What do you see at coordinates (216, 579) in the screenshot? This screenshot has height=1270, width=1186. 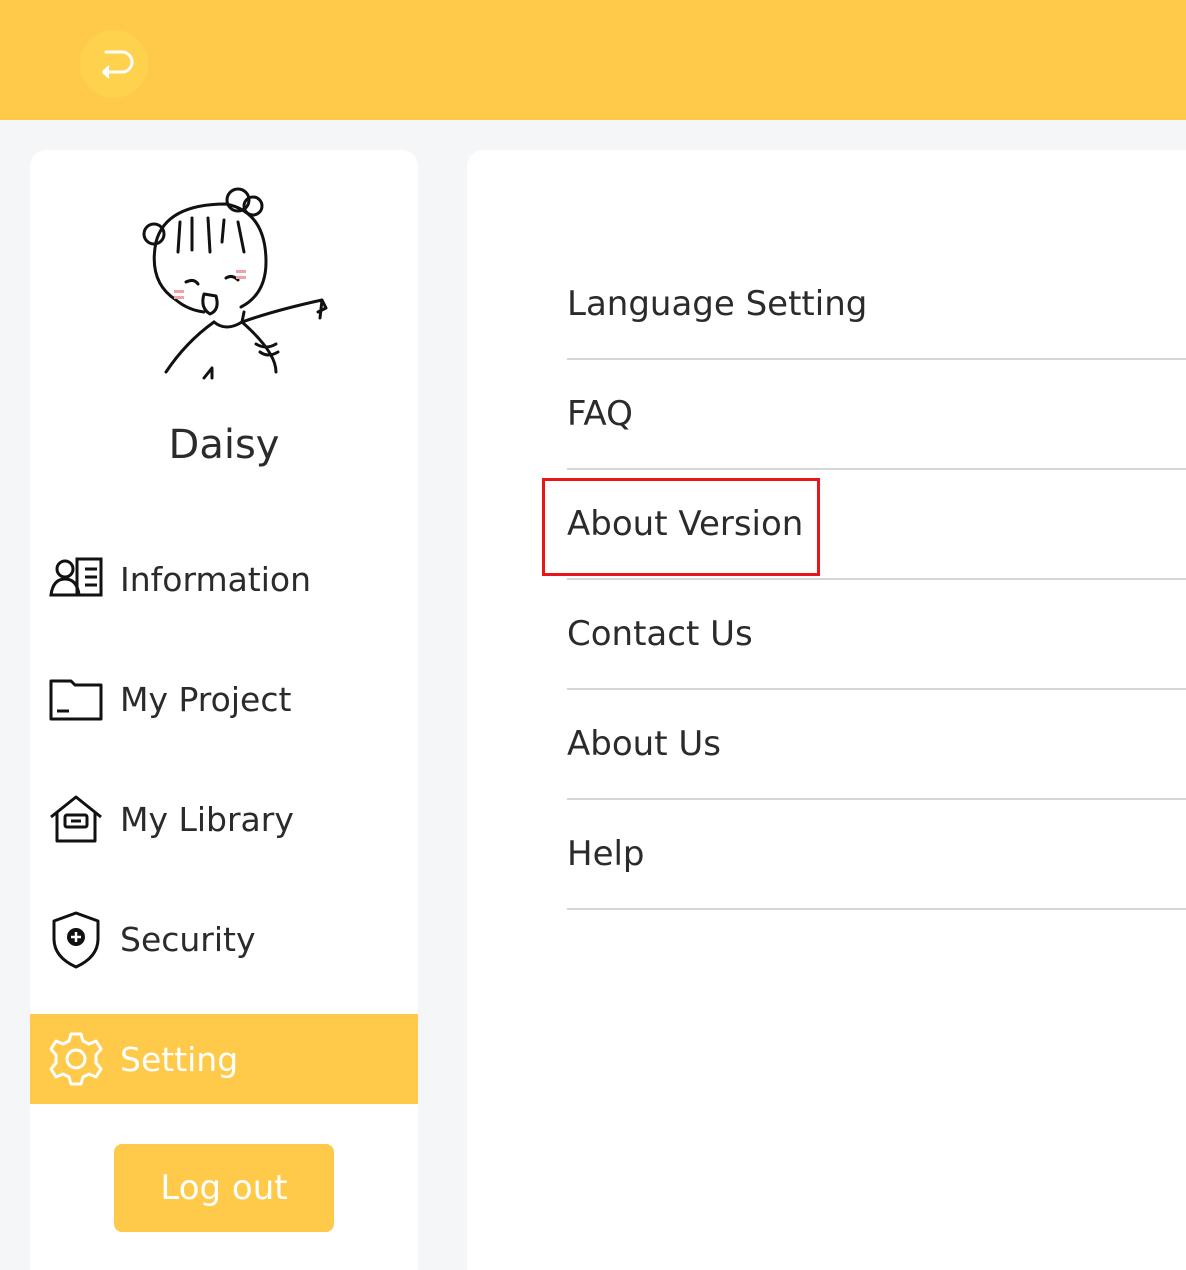 I see `sidebar-item-label: Information` at bounding box center [216, 579].